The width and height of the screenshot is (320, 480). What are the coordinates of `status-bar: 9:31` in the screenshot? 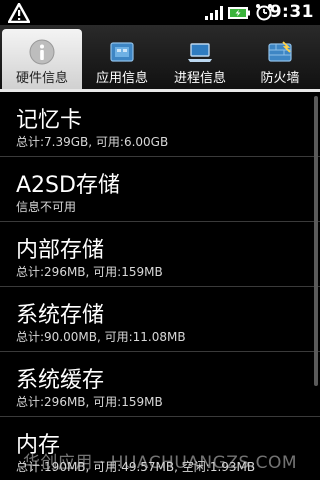 It's located at (160, 12).